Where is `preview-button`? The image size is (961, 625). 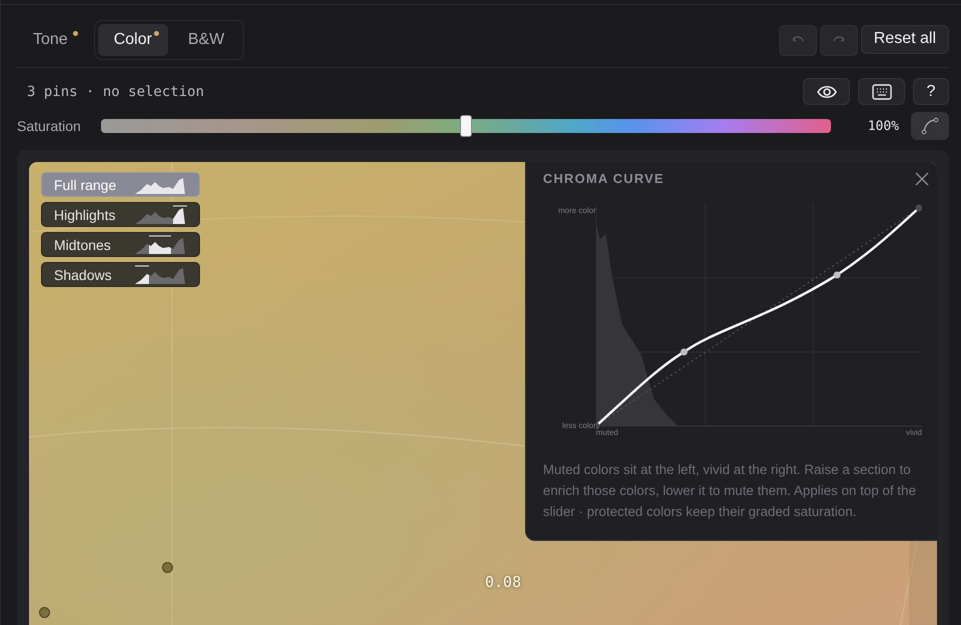
preview-button is located at coordinates (826, 91).